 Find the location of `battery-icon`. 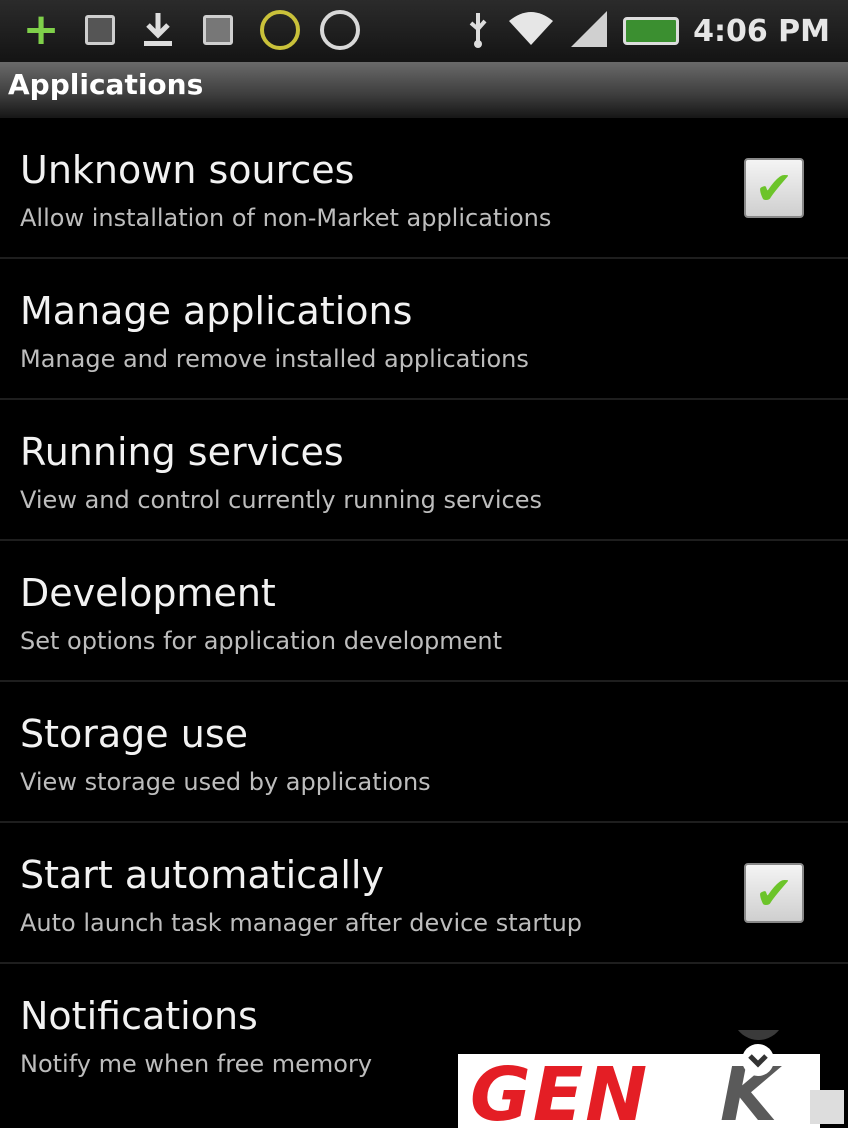

battery-icon is located at coordinates (651, 31).